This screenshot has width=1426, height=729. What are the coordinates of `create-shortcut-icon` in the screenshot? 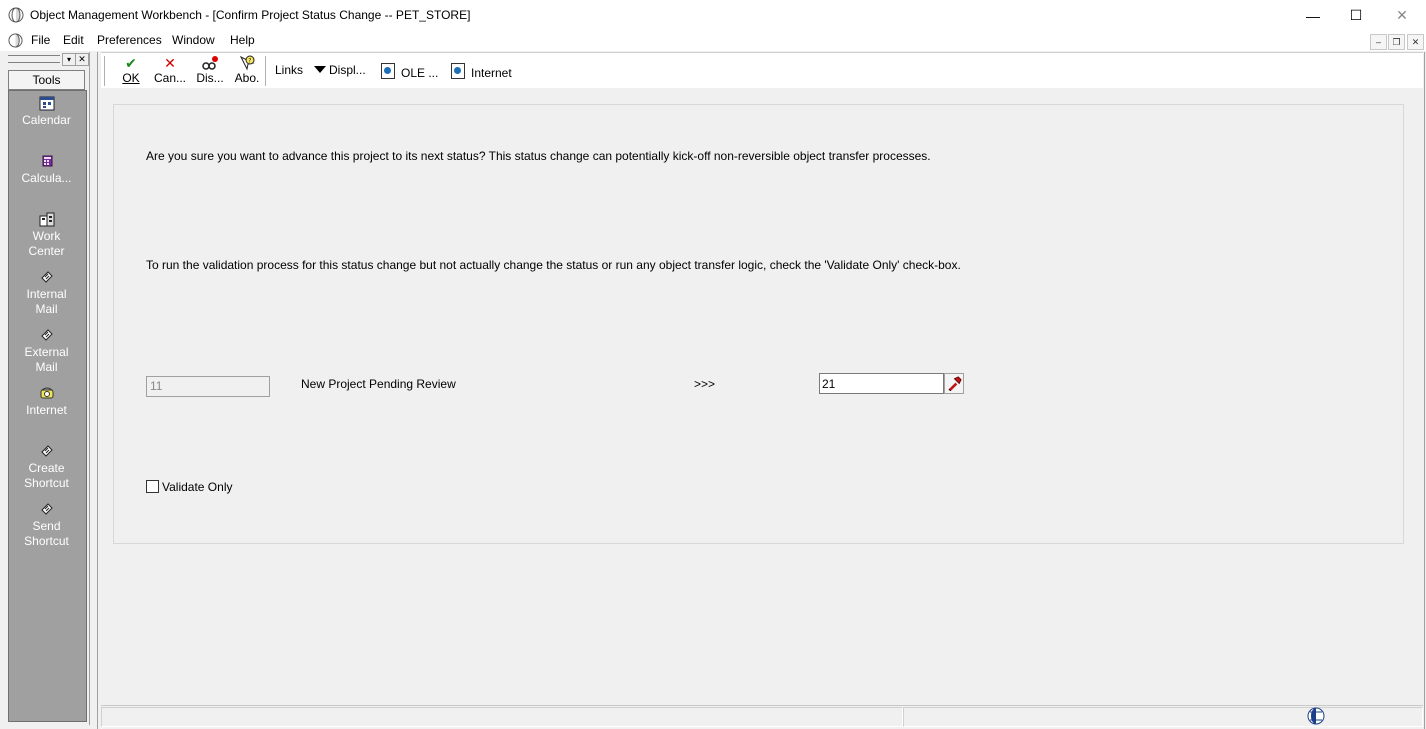 It's located at (46, 451).